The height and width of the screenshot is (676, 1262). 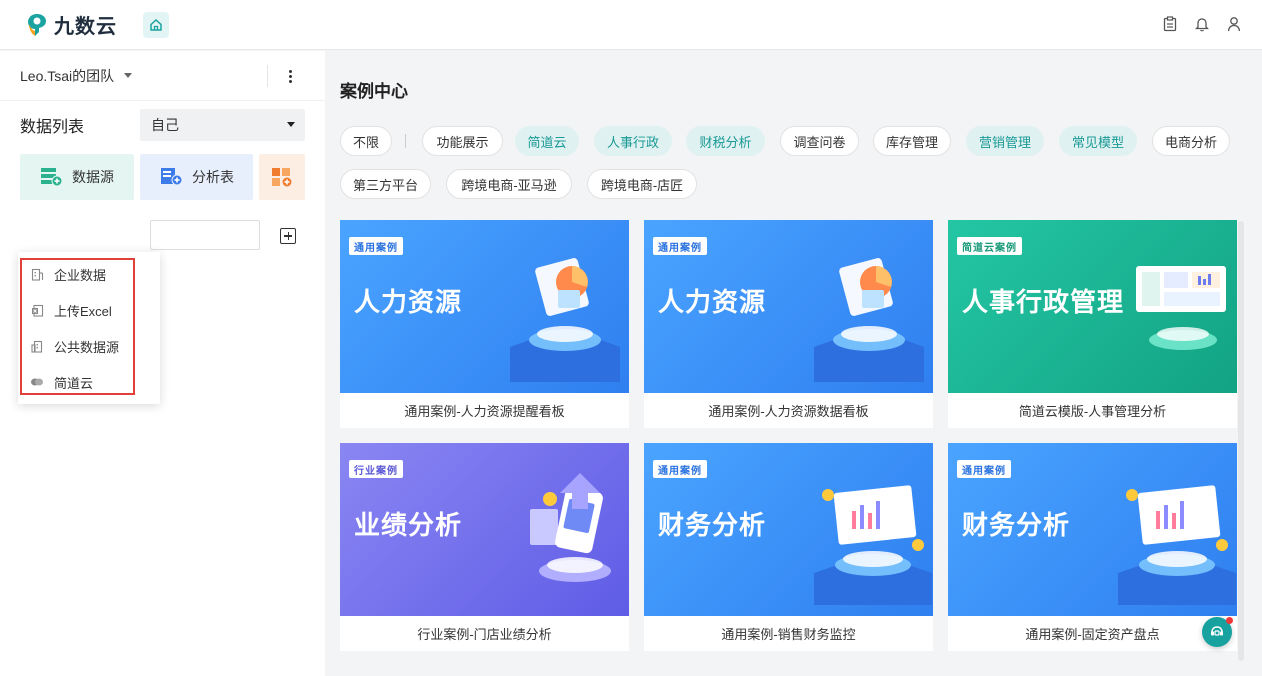 What do you see at coordinates (1202, 24) in the screenshot?
I see `bell-icon` at bounding box center [1202, 24].